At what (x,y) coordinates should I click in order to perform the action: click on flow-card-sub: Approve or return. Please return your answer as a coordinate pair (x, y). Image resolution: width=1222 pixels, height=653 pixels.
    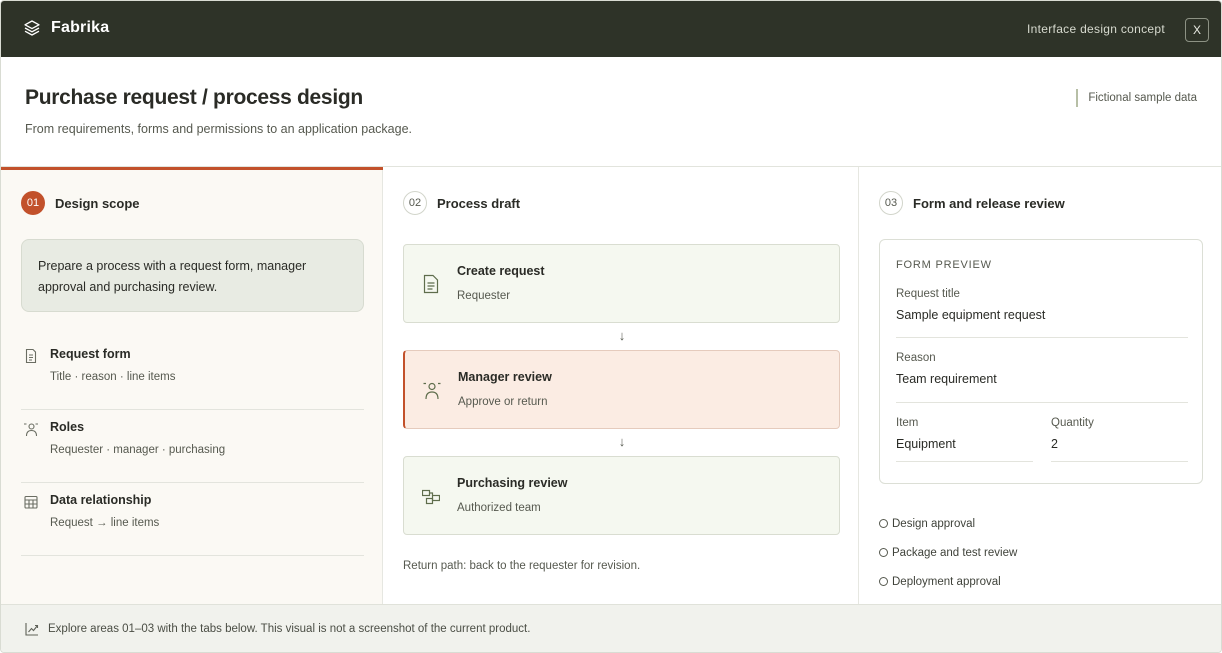
    Looking at the image, I should click on (503, 402).